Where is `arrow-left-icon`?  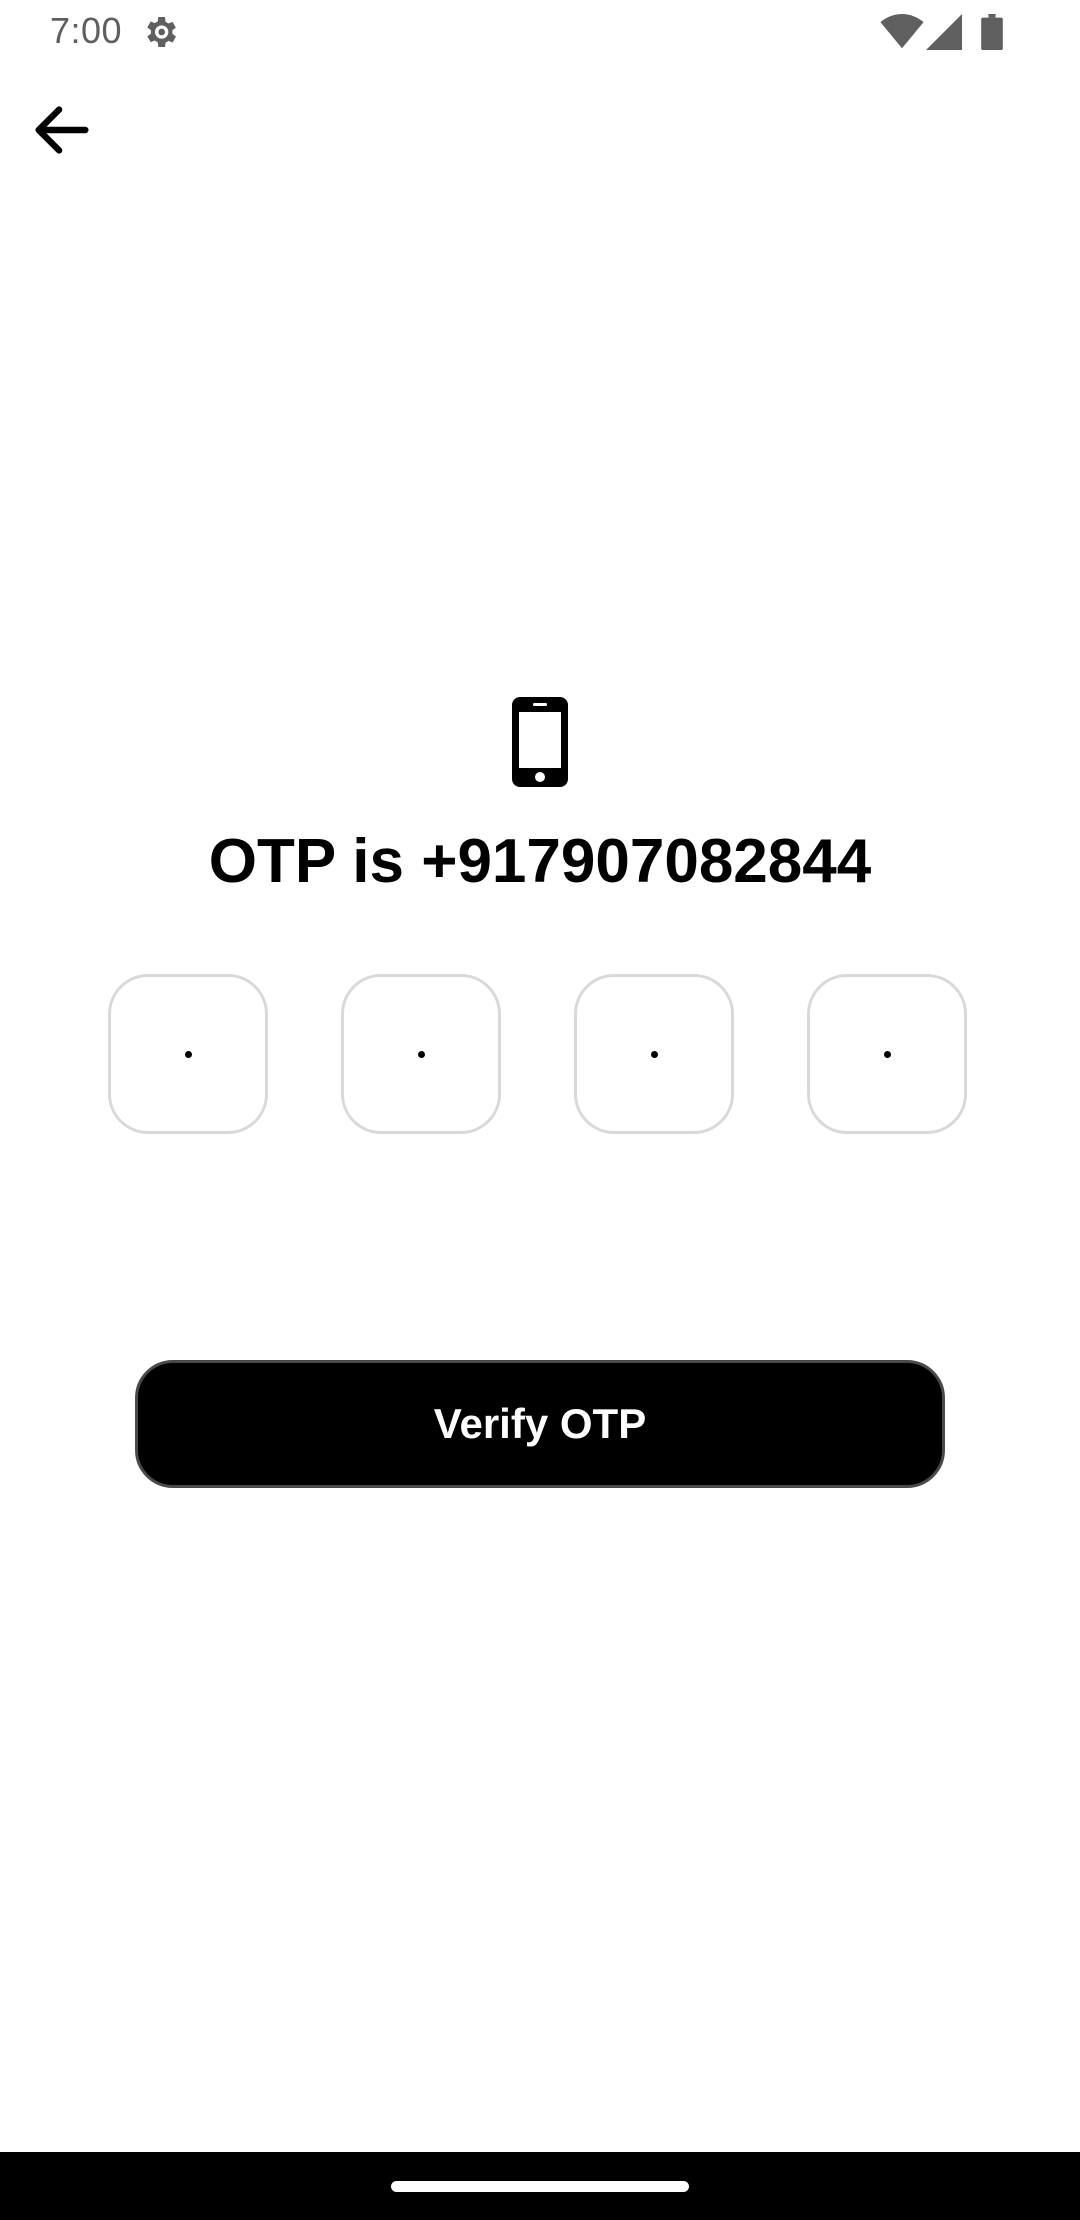
arrow-left-icon is located at coordinates (62, 130).